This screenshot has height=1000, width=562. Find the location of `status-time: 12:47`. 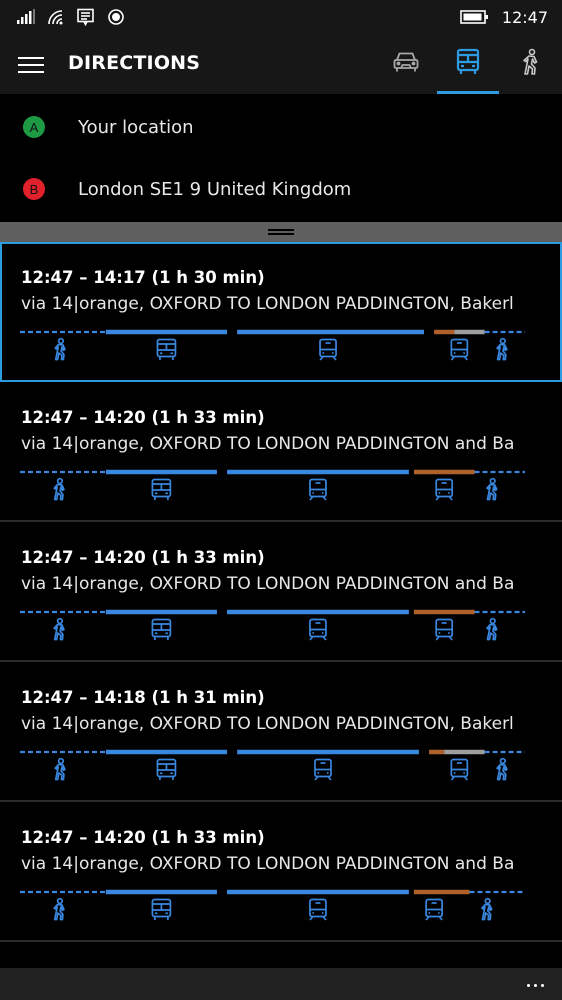

status-time: 12:47 is located at coordinates (524, 17).